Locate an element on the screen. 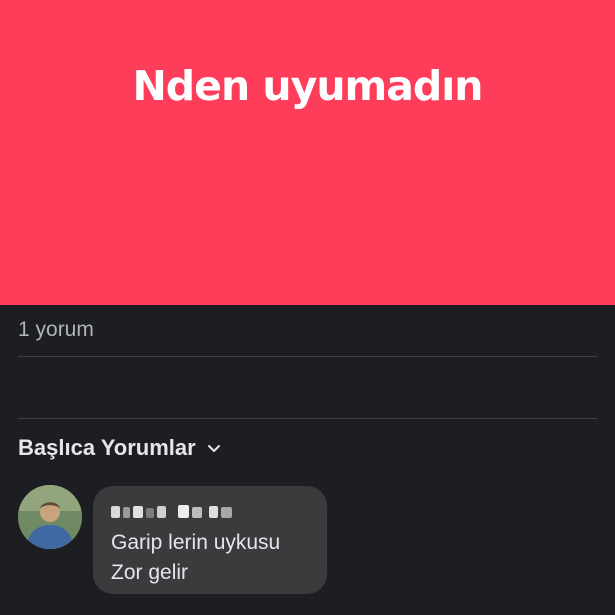 The width and height of the screenshot is (615, 615). comment-text-line: Garip lerin uykusu is located at coordinates (196, 542).